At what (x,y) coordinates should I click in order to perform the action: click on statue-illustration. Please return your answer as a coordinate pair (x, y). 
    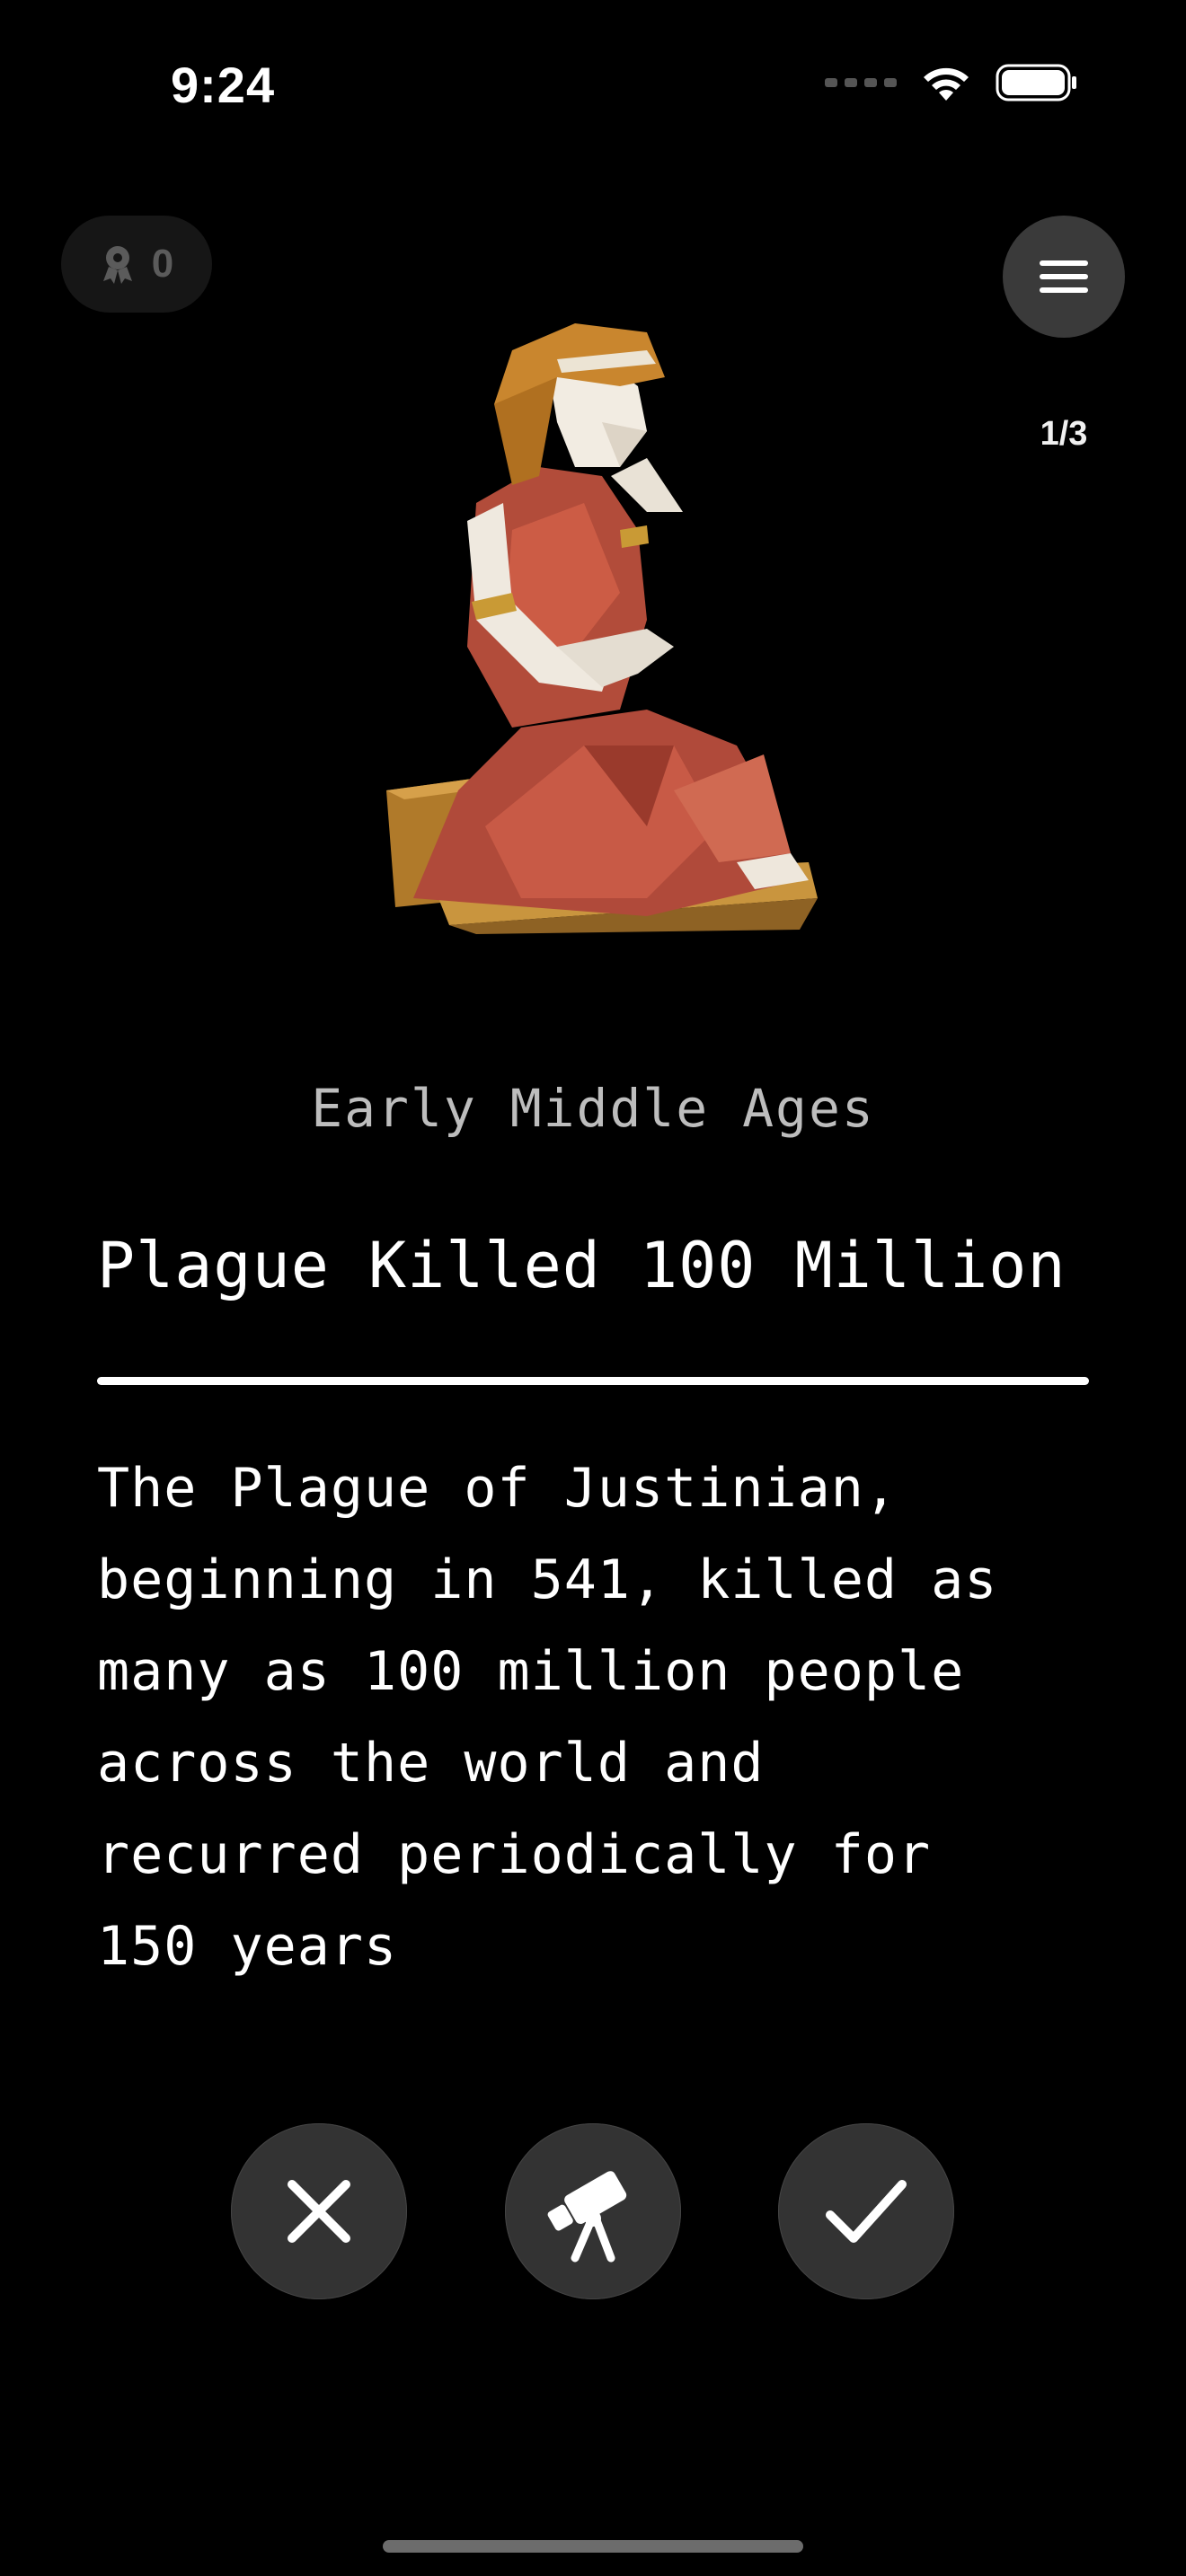
    Looking at the image, I should click on (602, 628).